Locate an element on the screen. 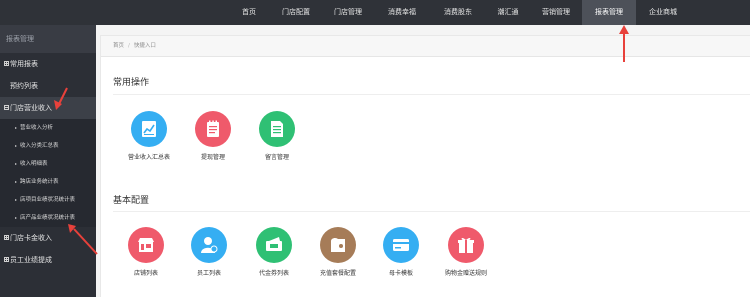 The image size is (750, 297). sidebar-item-staff-performance: 员工业绩提成 is located at coordinates (48, 260).